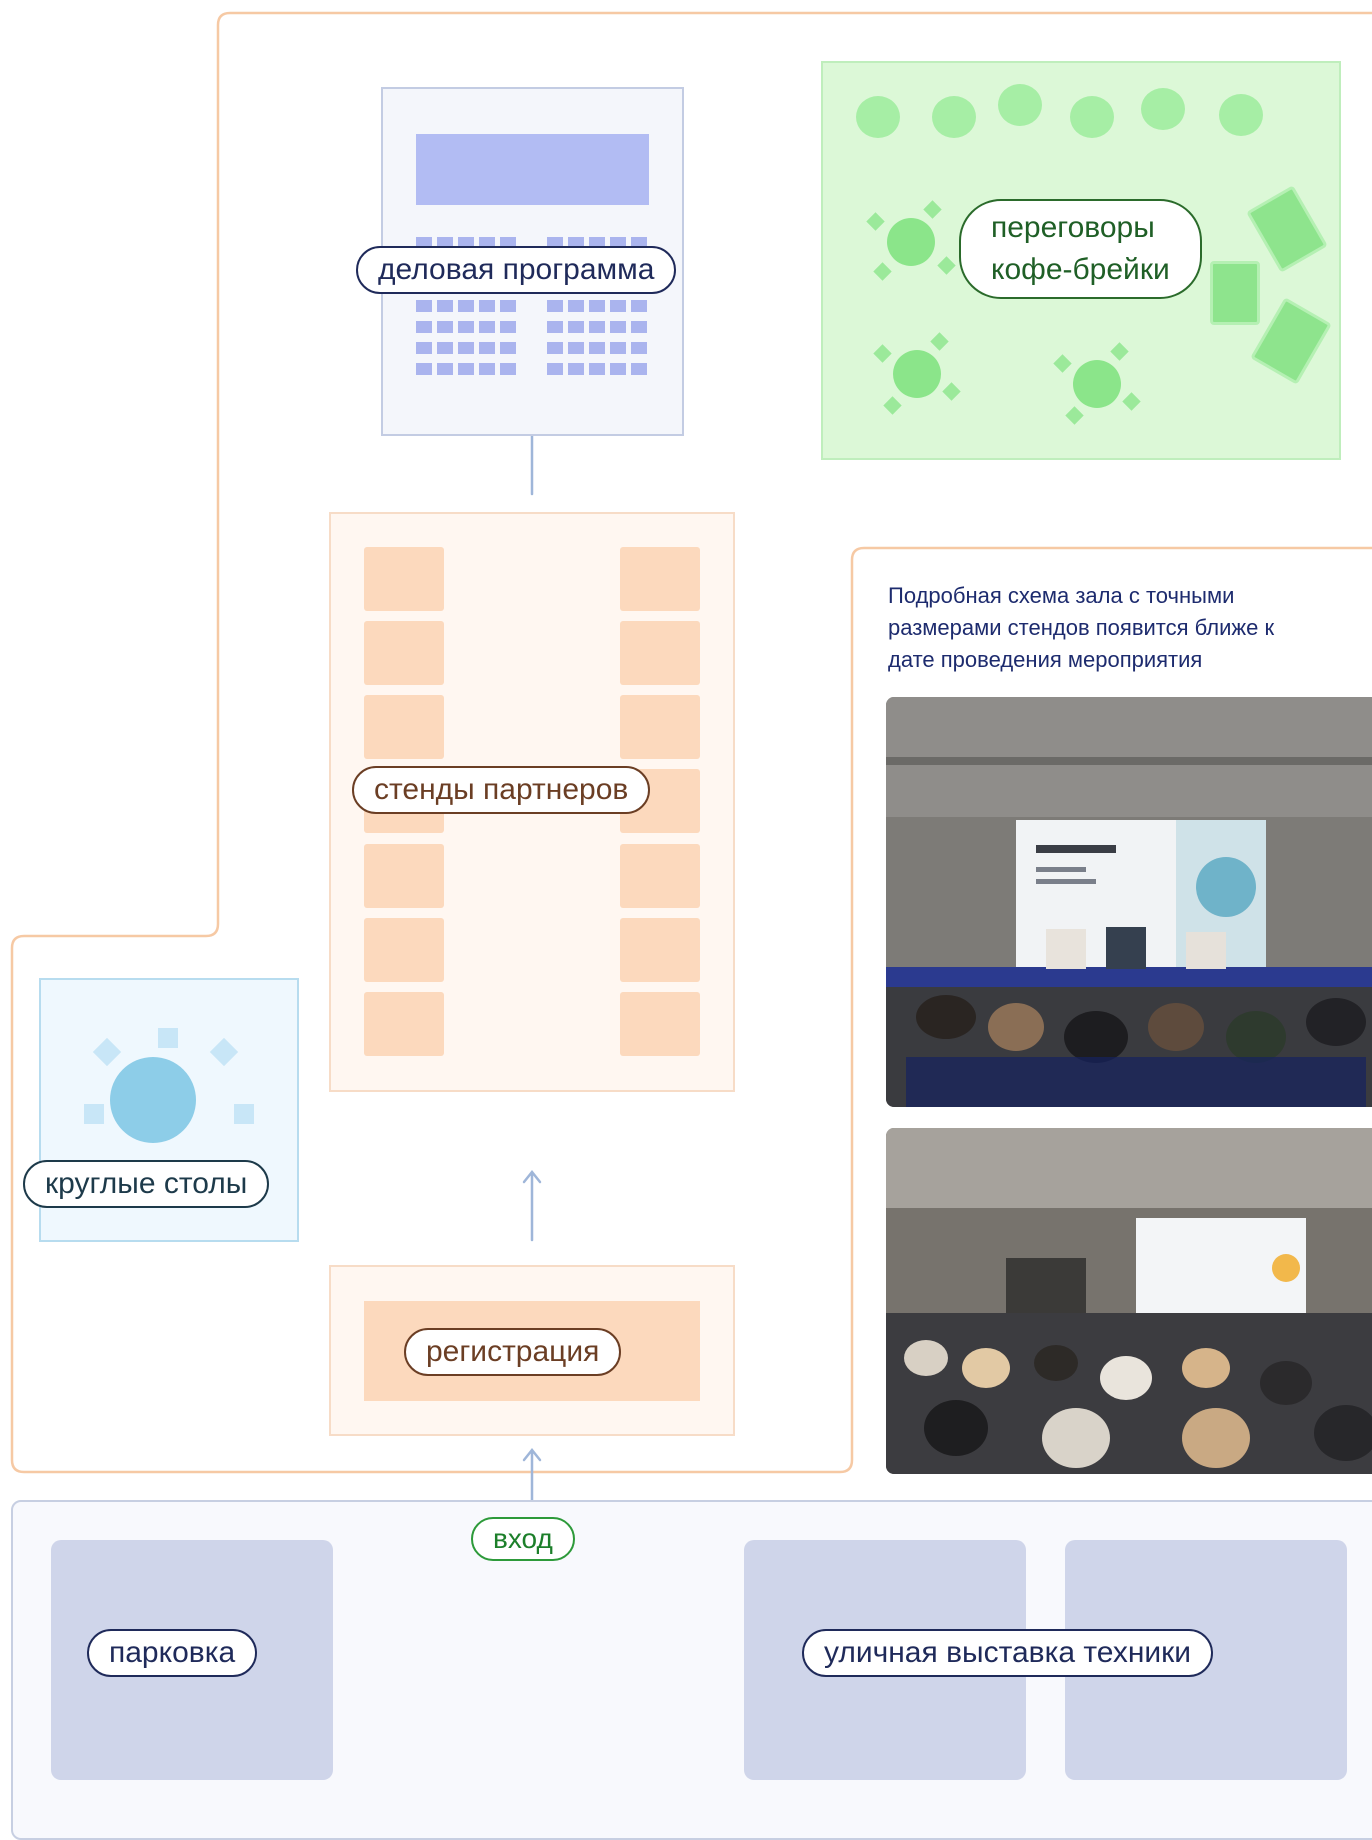  What do you see at coordinates (1073, 227) in the screenshot?
I see `networking-label-line1: переговоры` at bounding box center [1073, 227].